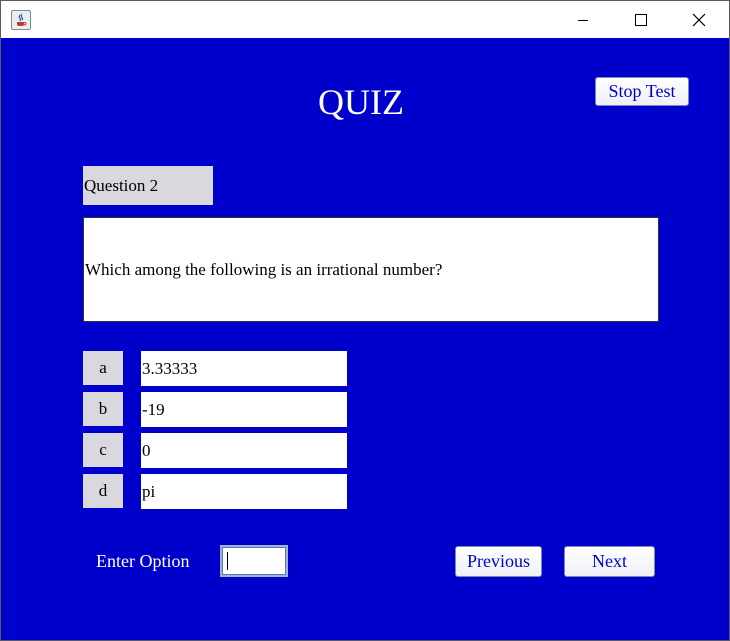 Image resolution: width=730 pixels, height=641 pixels. What do you see at coordinates (227, 561) in the screenshot?
I see `text-caret` at bounding box center [227, 561].